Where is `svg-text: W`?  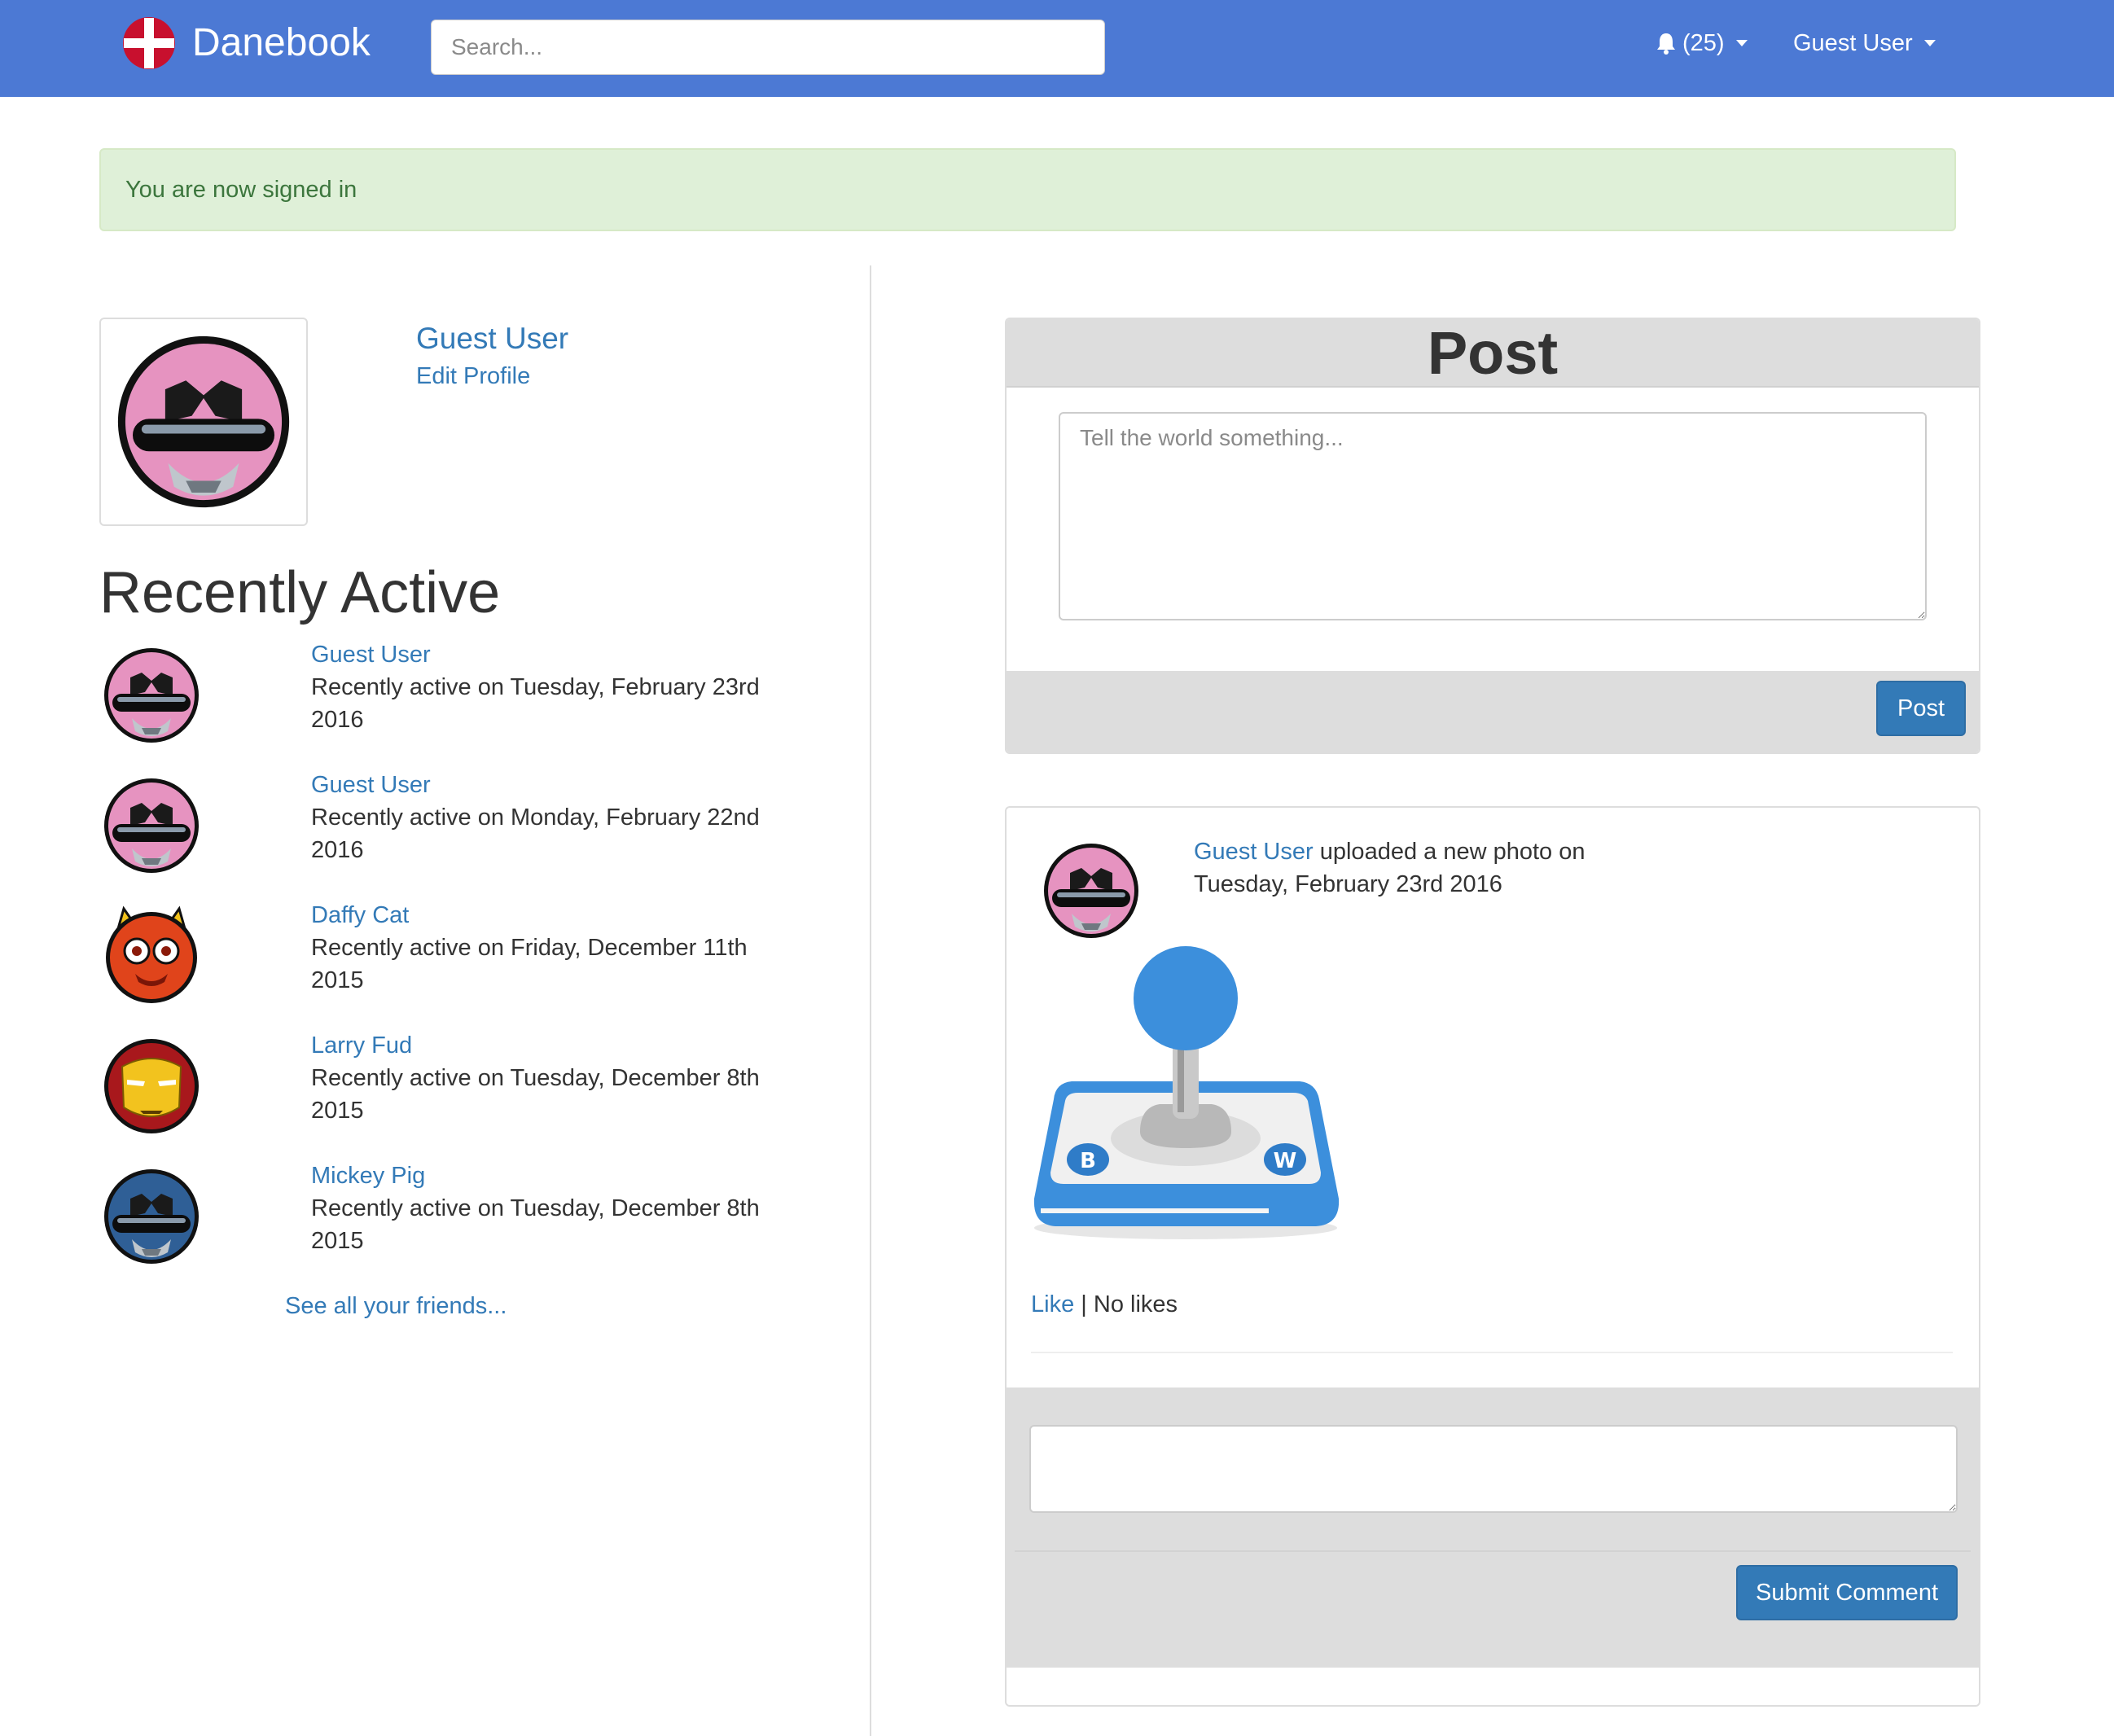 svg-text: W is located at coordinates (1285, 1161).